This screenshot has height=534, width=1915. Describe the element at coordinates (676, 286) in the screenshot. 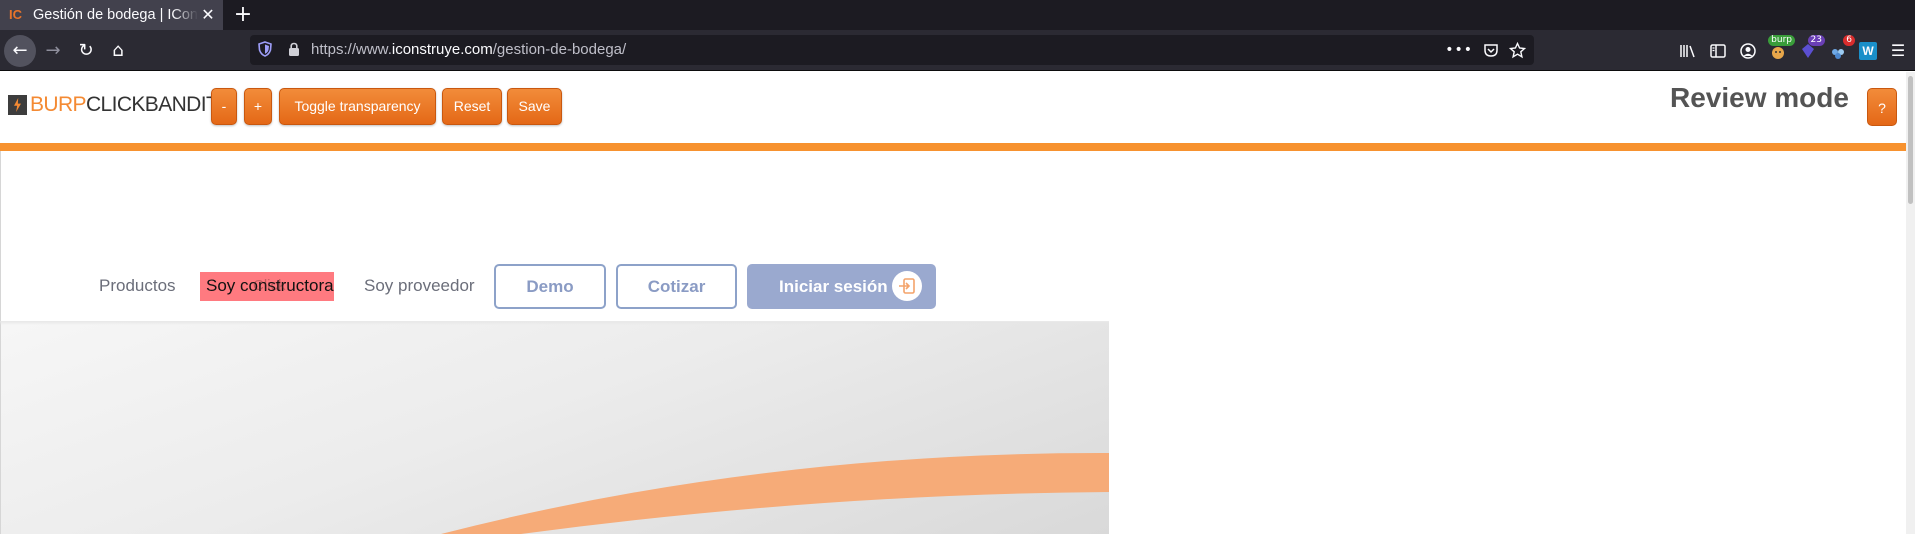

I see `cotizar-button: Cotizar` at that location.